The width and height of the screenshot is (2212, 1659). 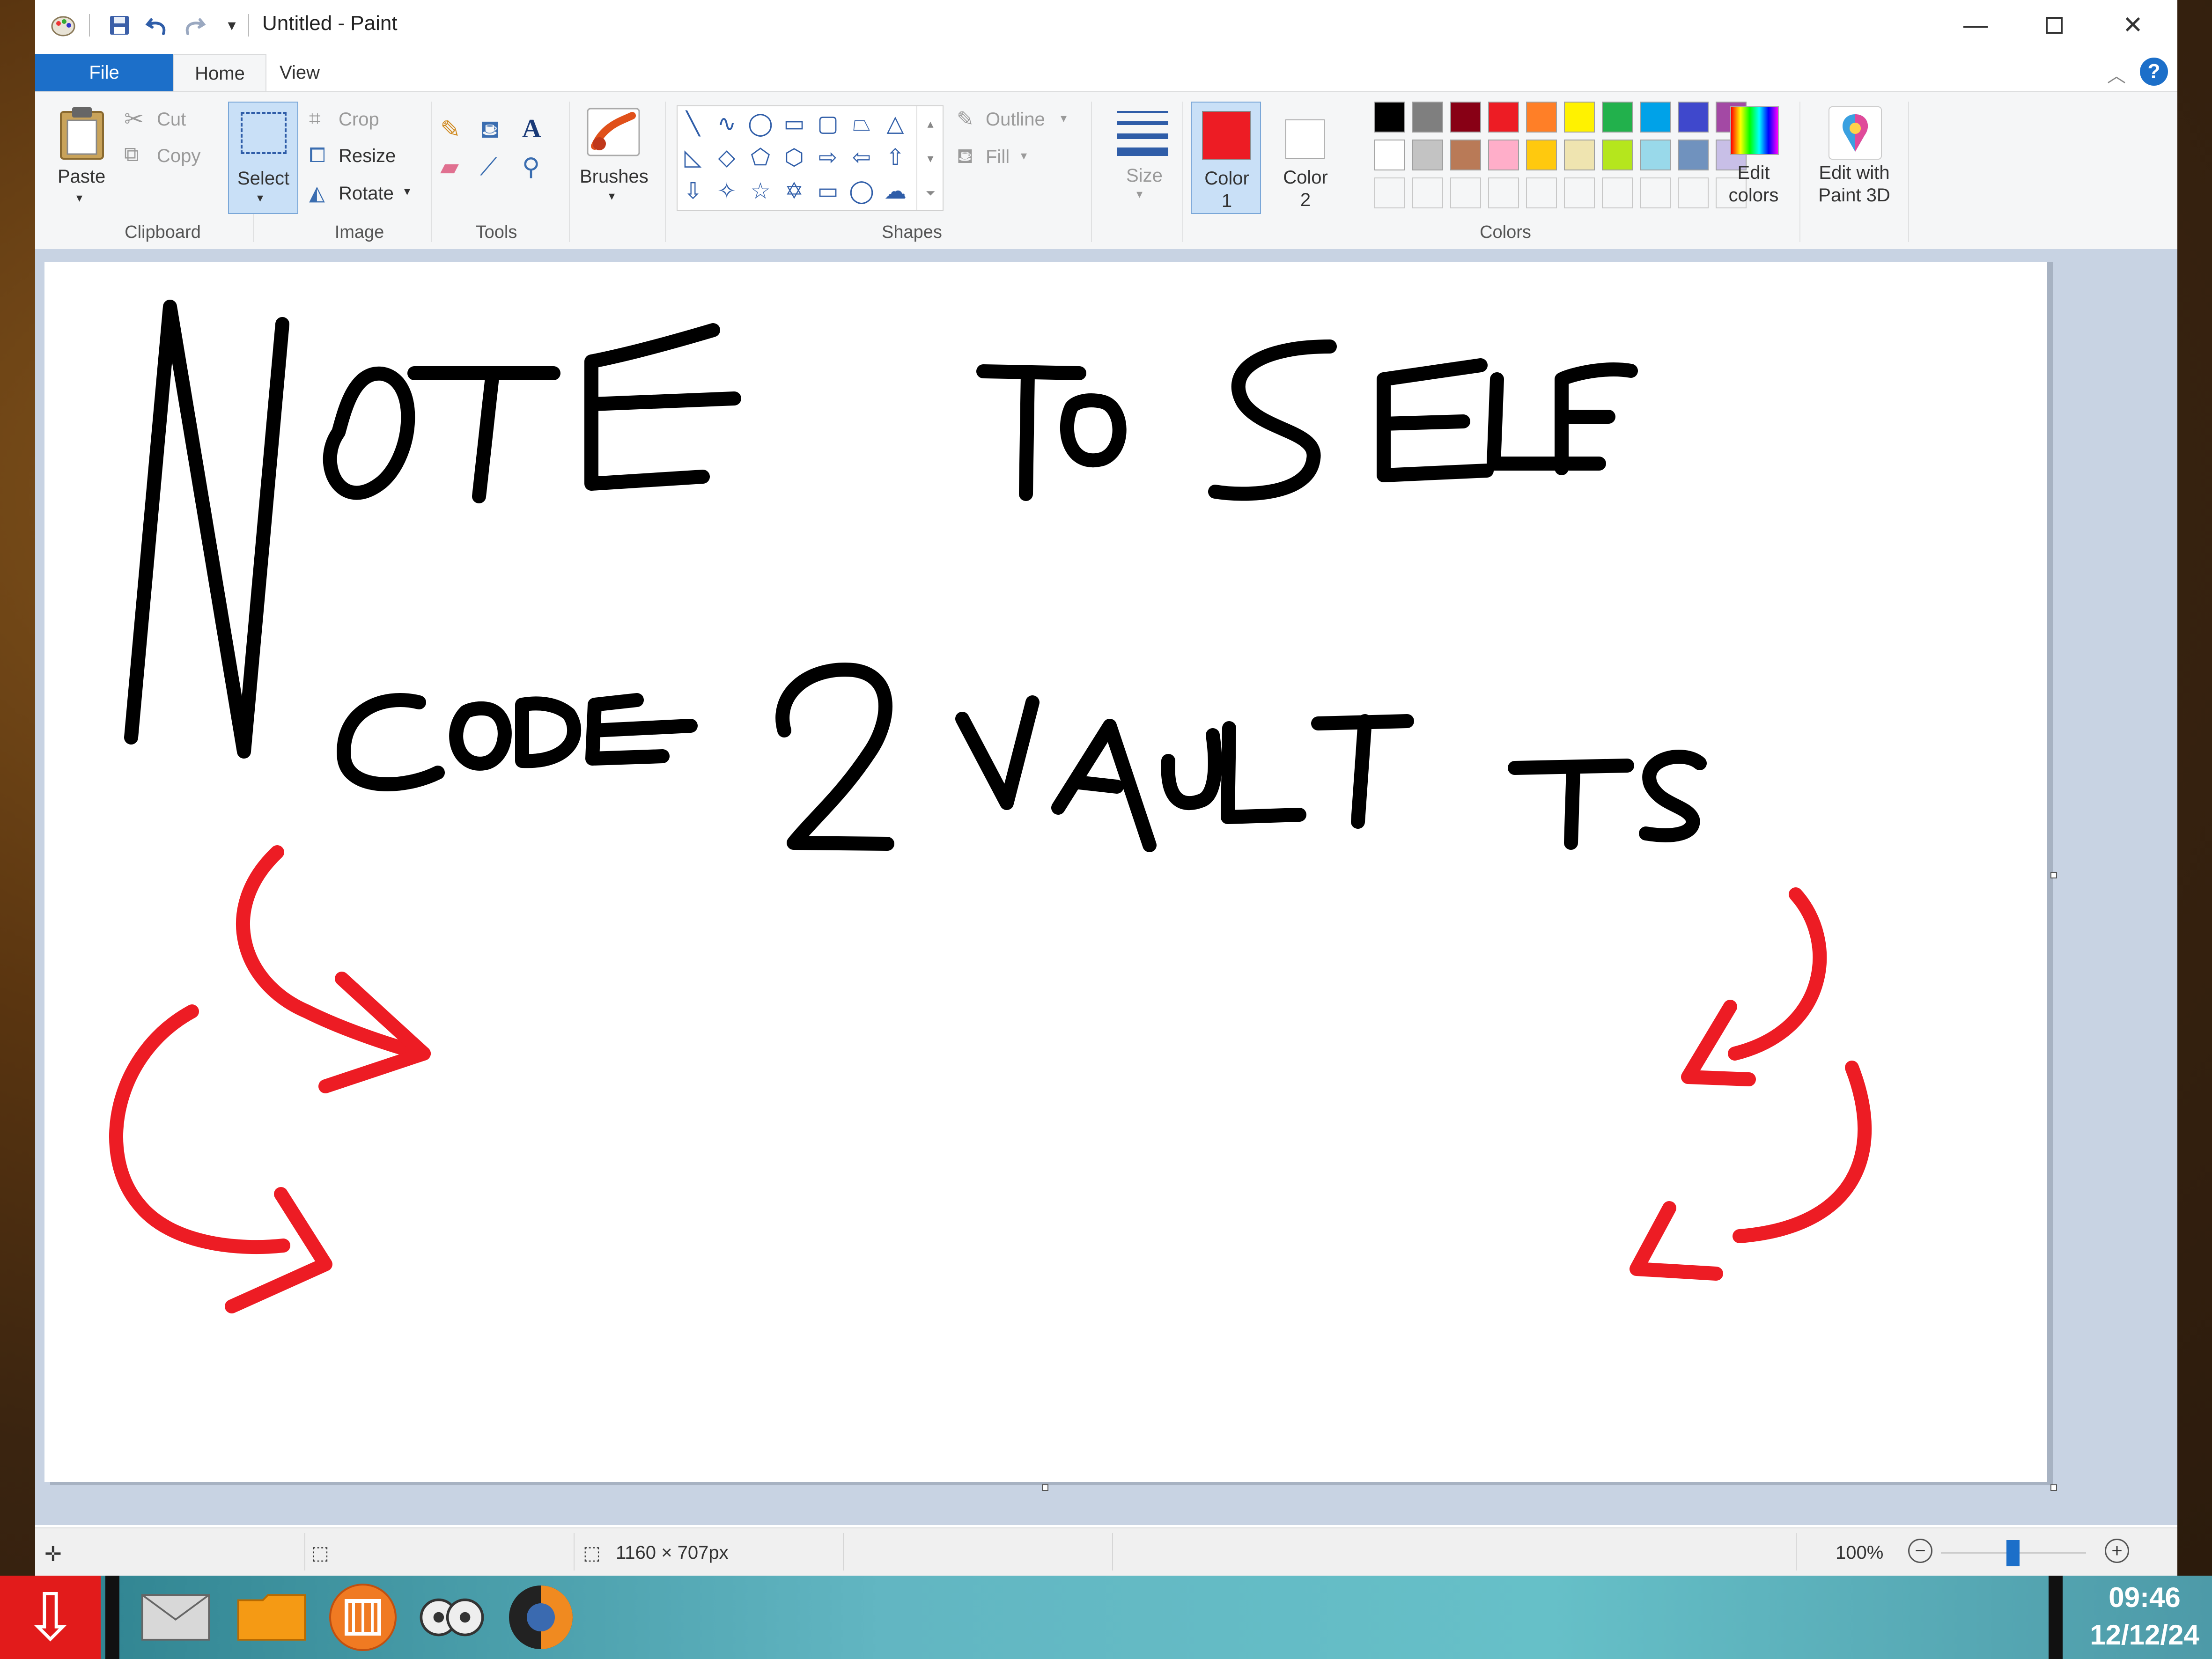 What do you see at coordinates (272, 1617) in the screenshot?
I see `folder-icon` at bounding box center [272, 1617].